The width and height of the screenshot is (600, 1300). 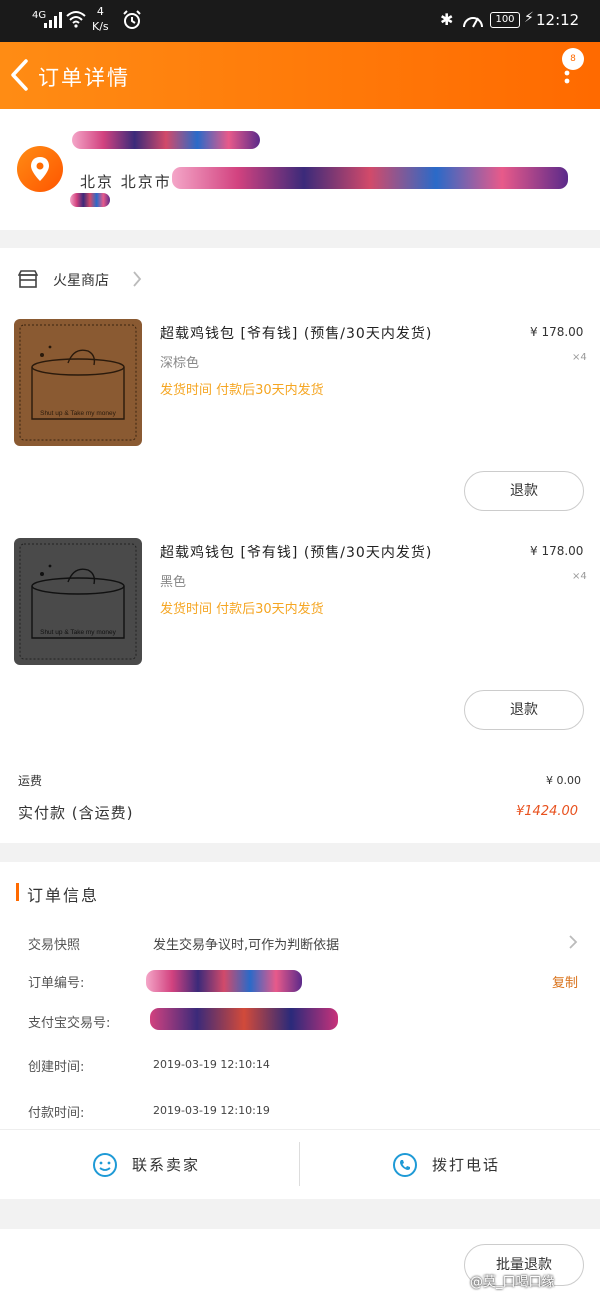 I want to click on battery-indicator: 100, so click(x=505, y=20).